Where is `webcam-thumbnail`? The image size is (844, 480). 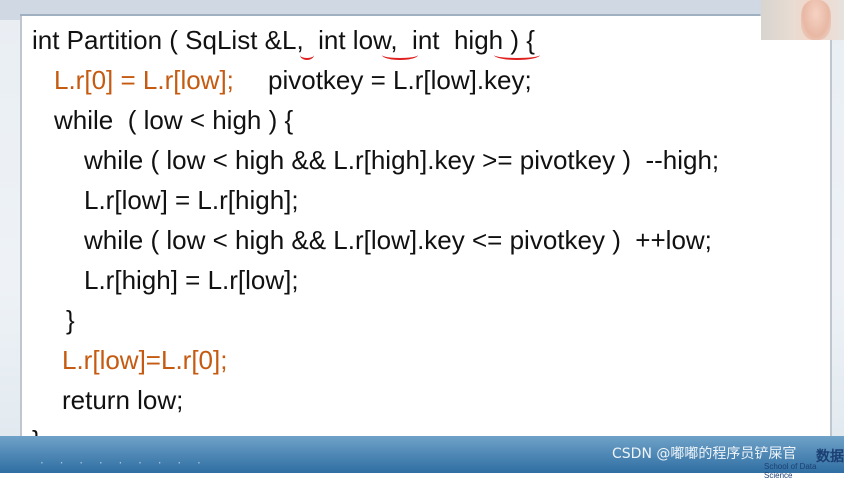
webcam-thumbnail is located at coordinates (802, 20).